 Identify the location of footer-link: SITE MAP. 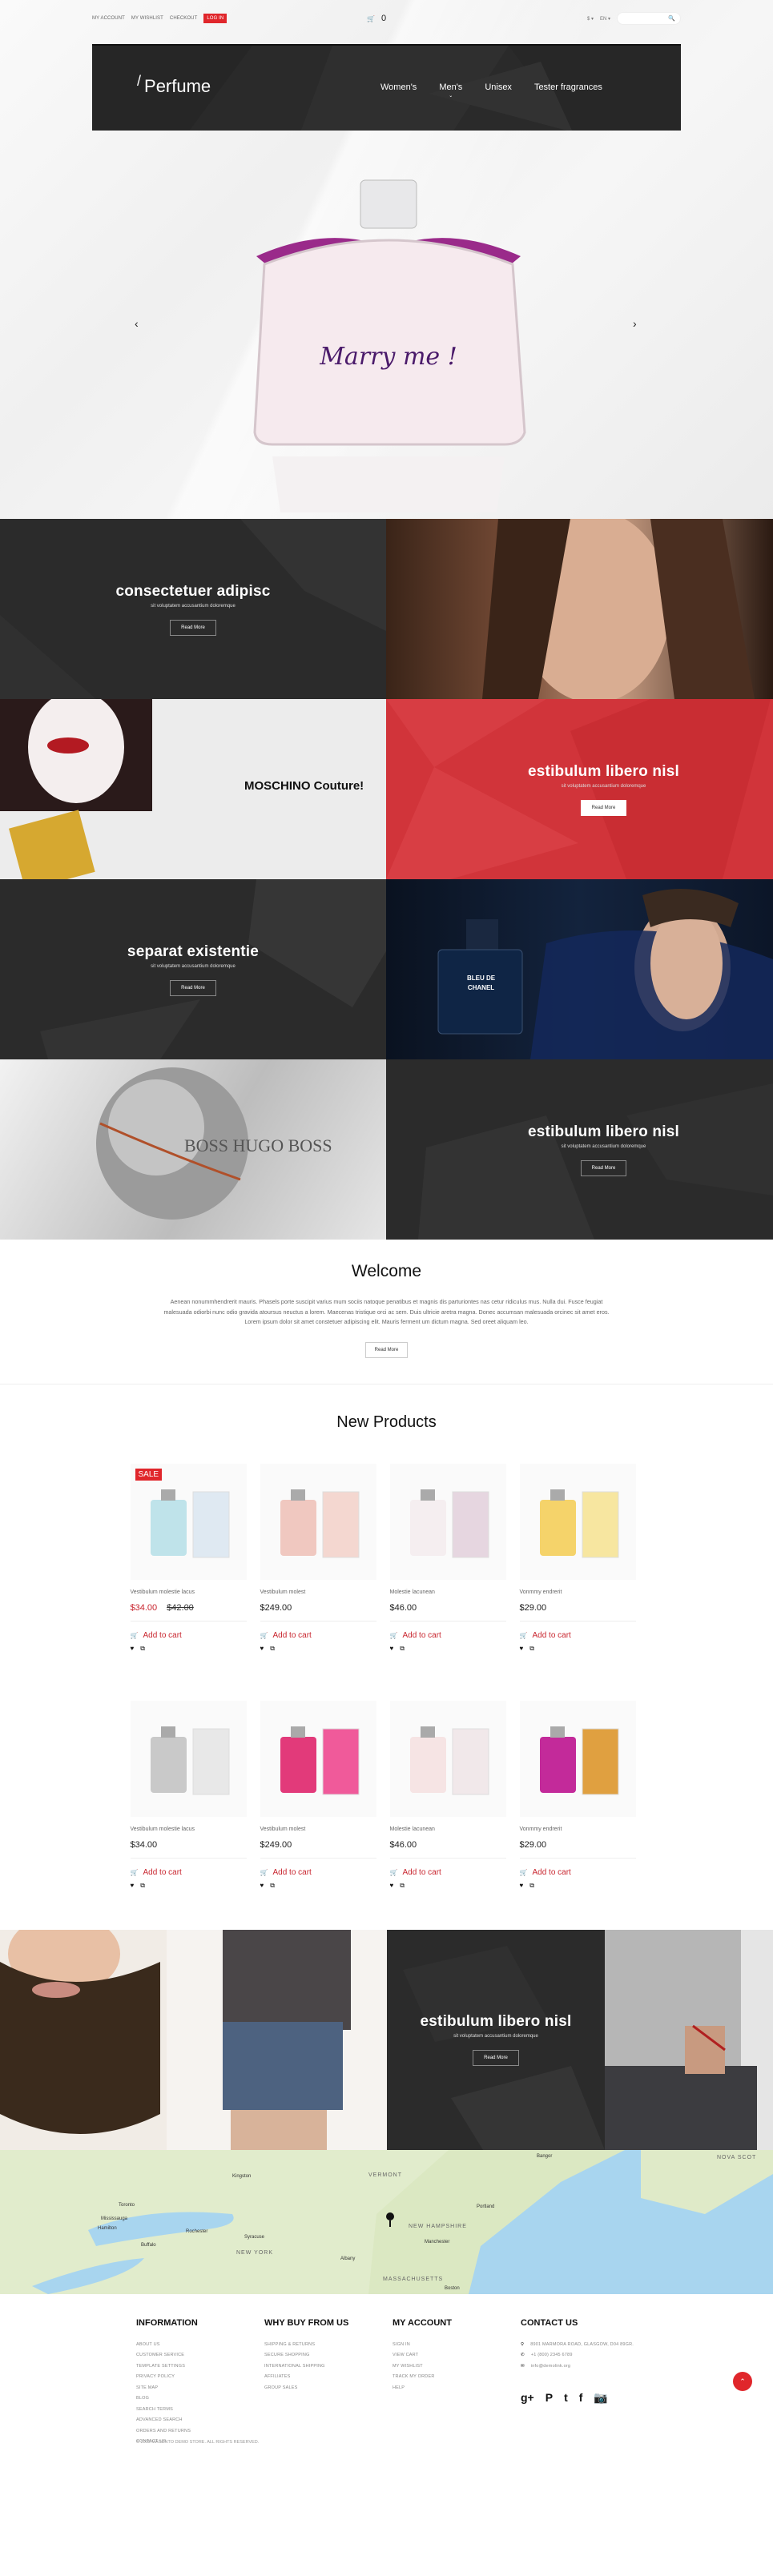
(200, 2387).